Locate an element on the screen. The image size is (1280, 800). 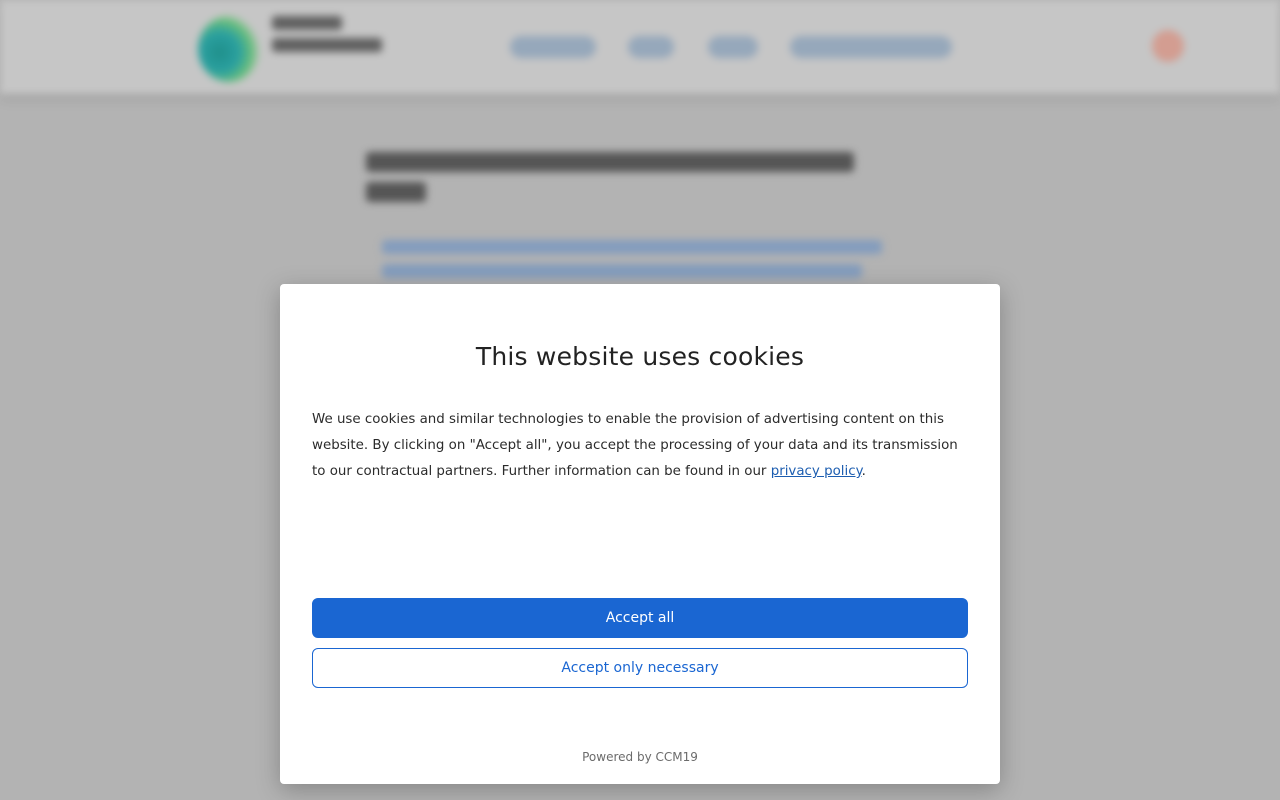
dialog-title: This website uses cookies is located at coordinates (640, 356).